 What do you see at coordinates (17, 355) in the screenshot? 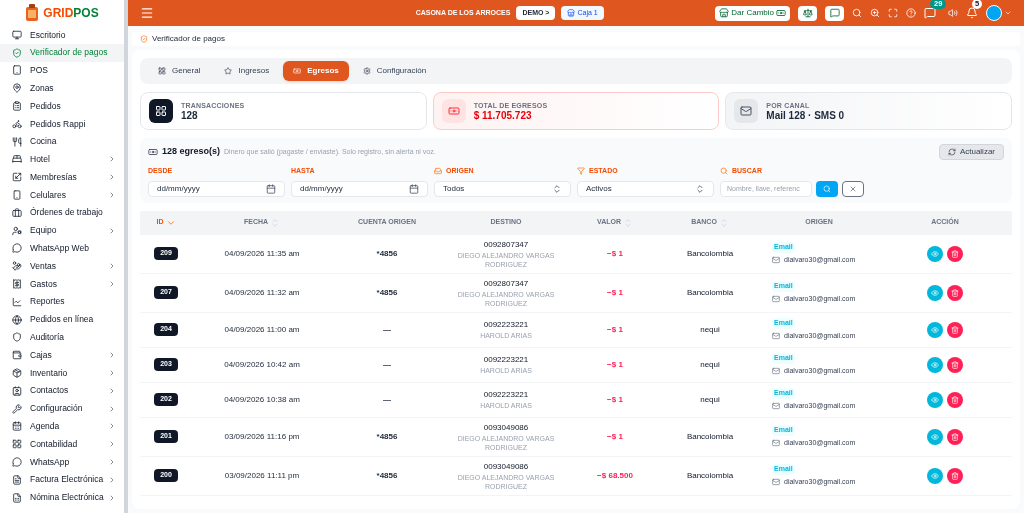
I see `wallet-icon` at bounding box center [17, 355].